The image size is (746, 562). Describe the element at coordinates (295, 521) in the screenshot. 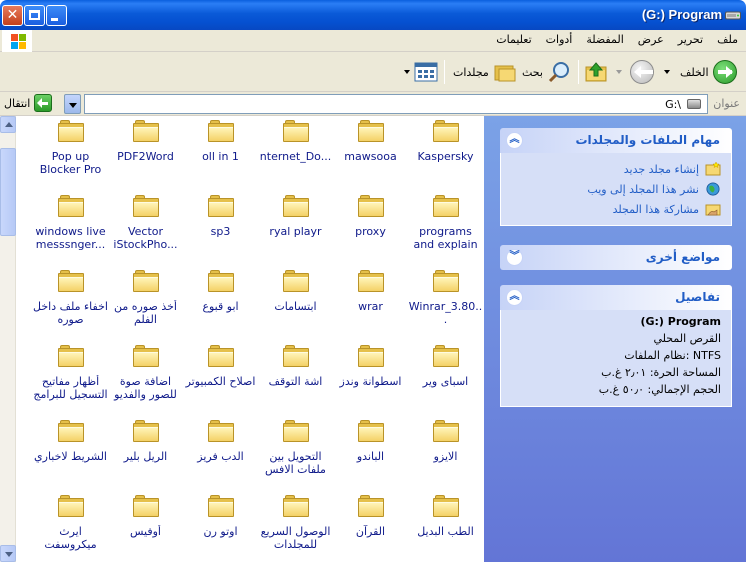

I see `folder-item: الوصول السريع للمجلدات` at that location.